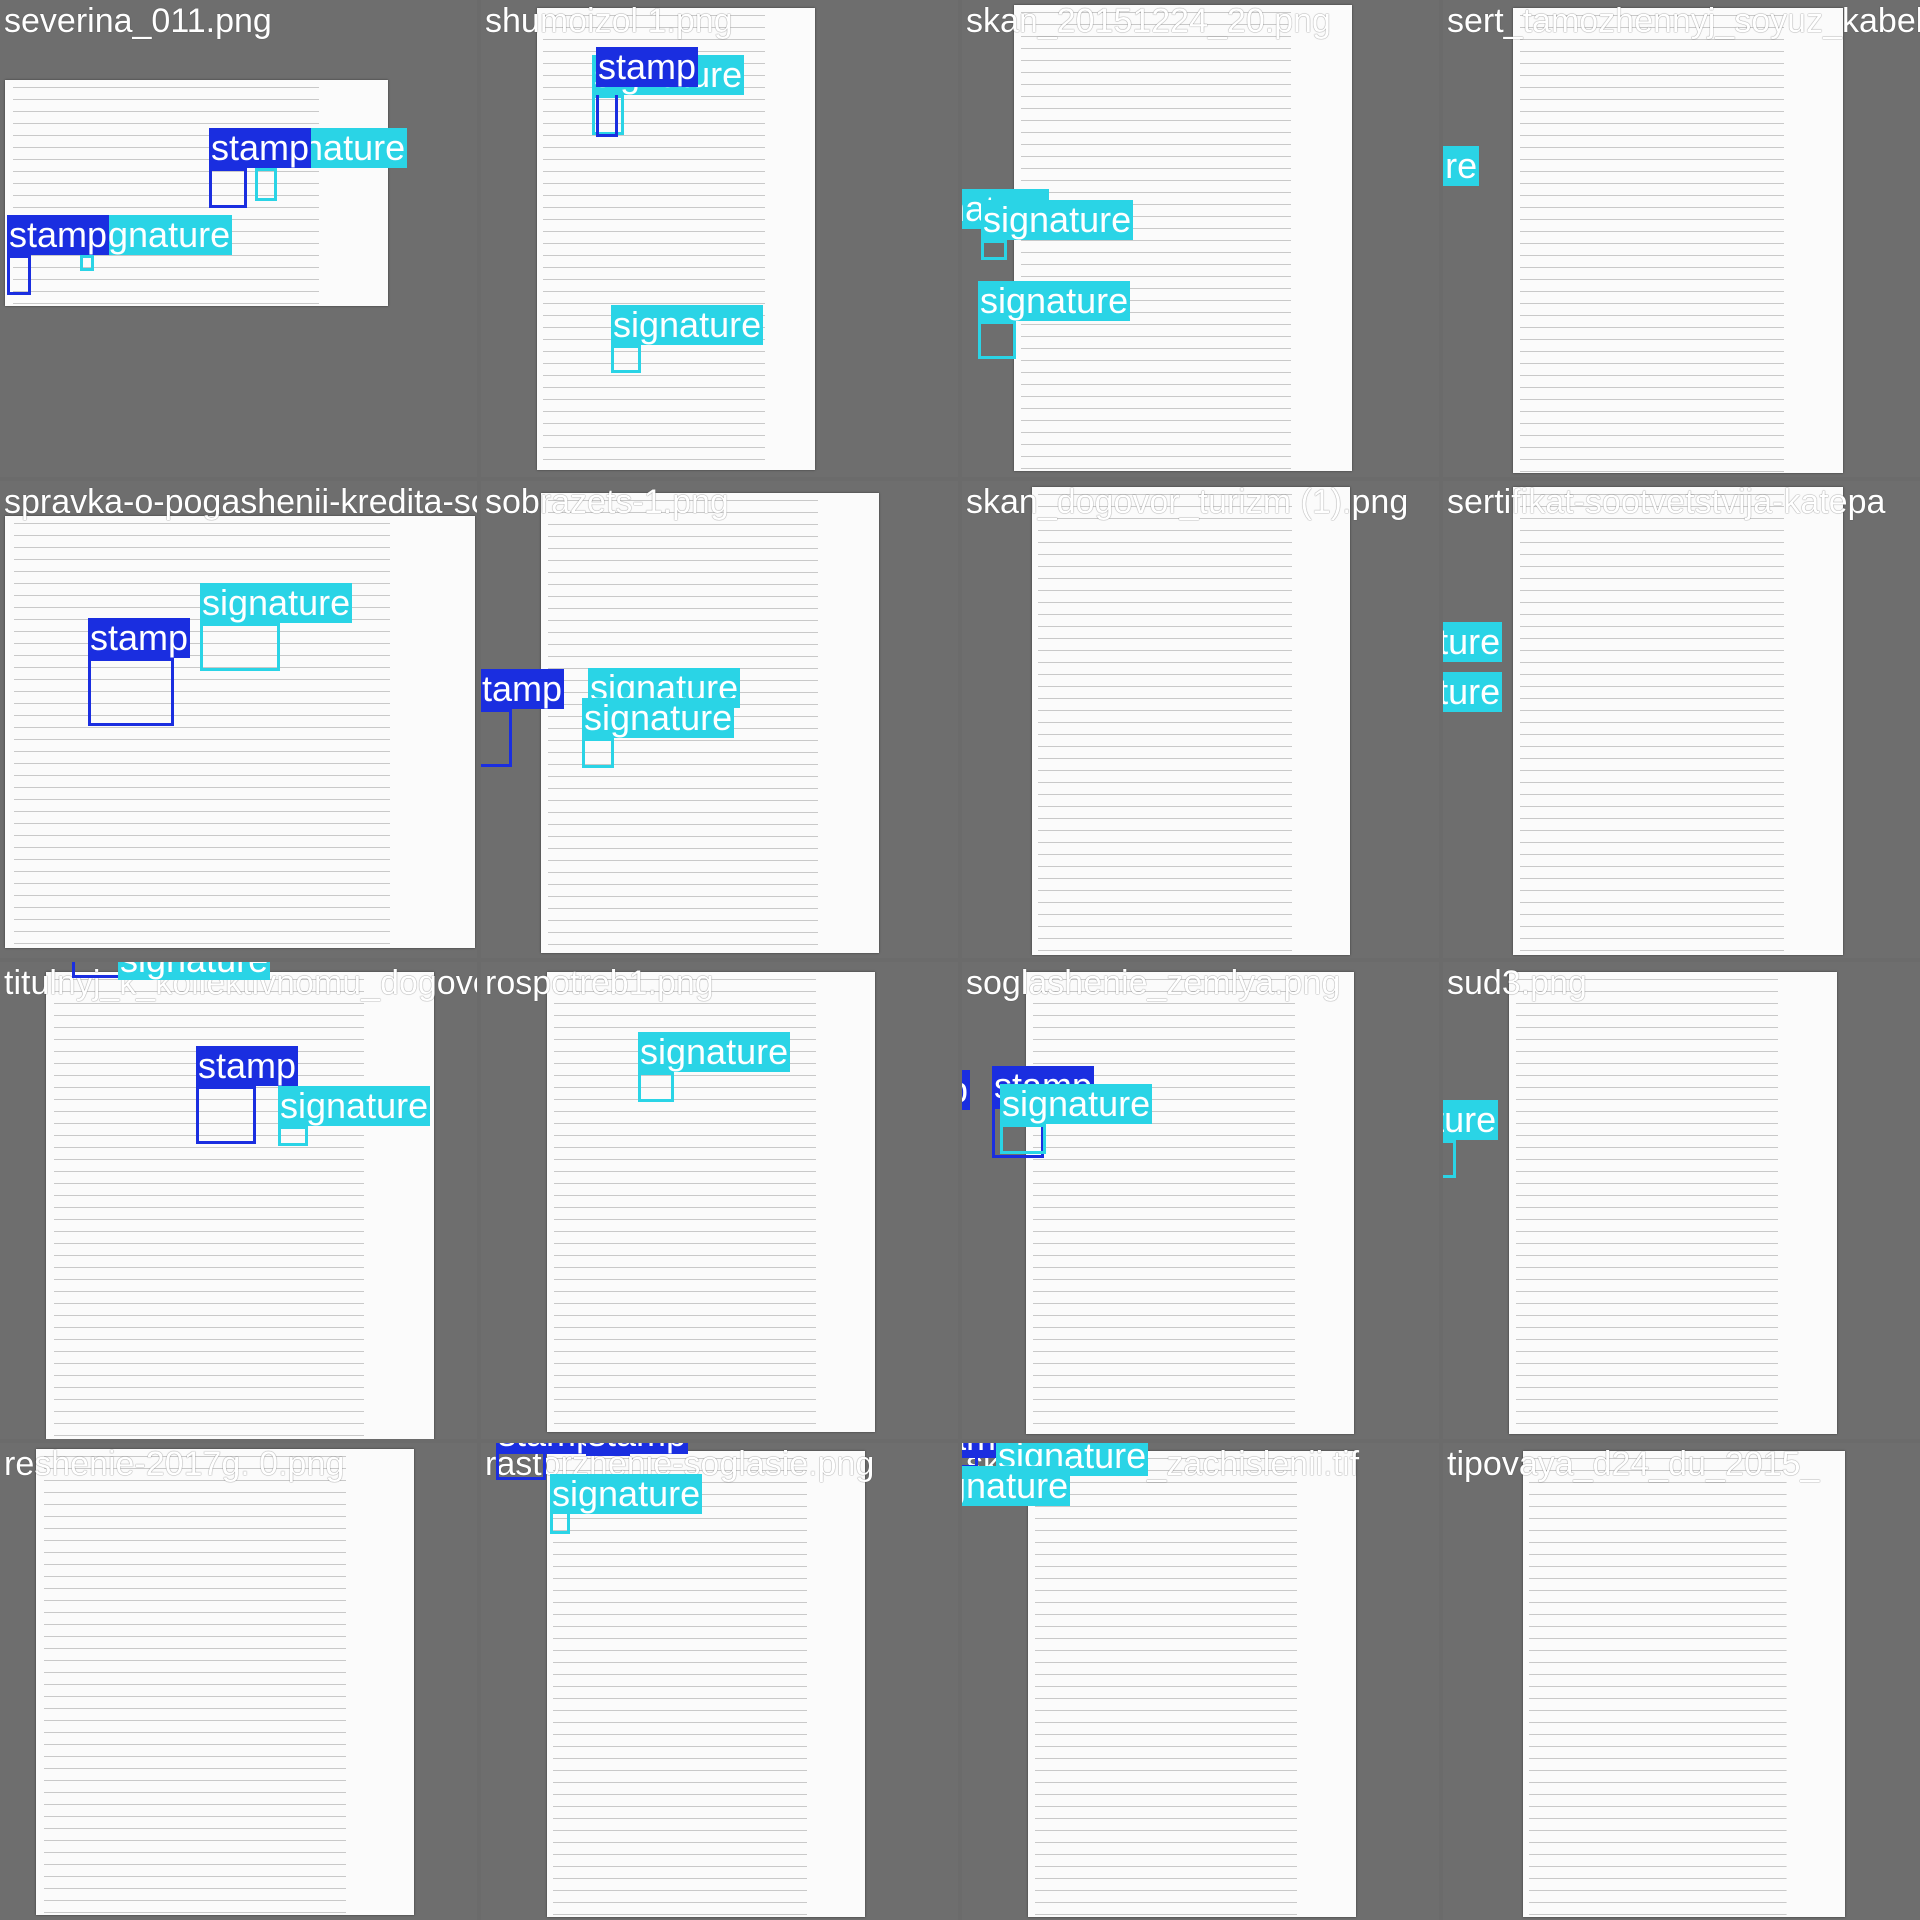  I want to click on tile-6: sobrazets-1.pngstampsignaturesignature, so click(719, 719).